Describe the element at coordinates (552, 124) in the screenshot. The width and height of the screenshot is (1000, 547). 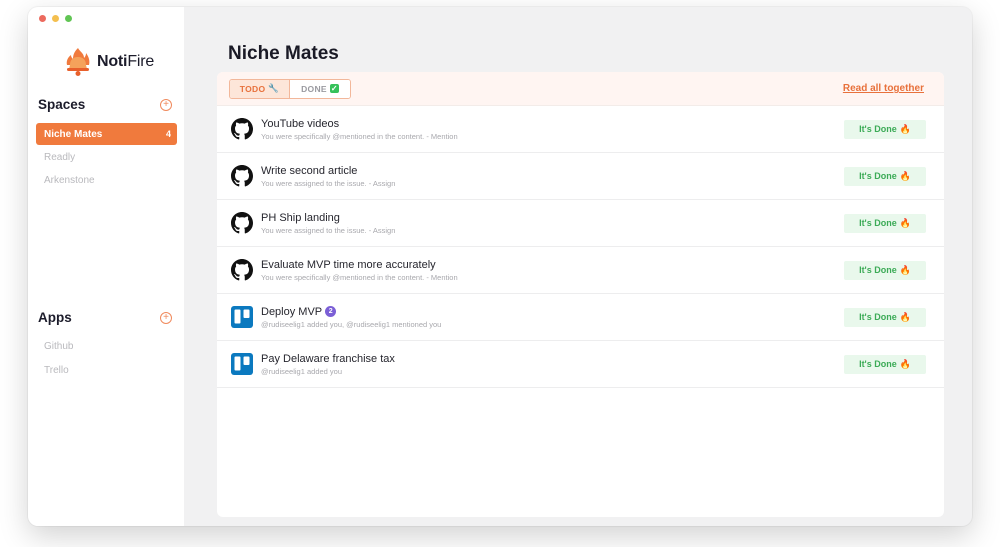
I see `notification-title-line: YouTube videos` at that location.